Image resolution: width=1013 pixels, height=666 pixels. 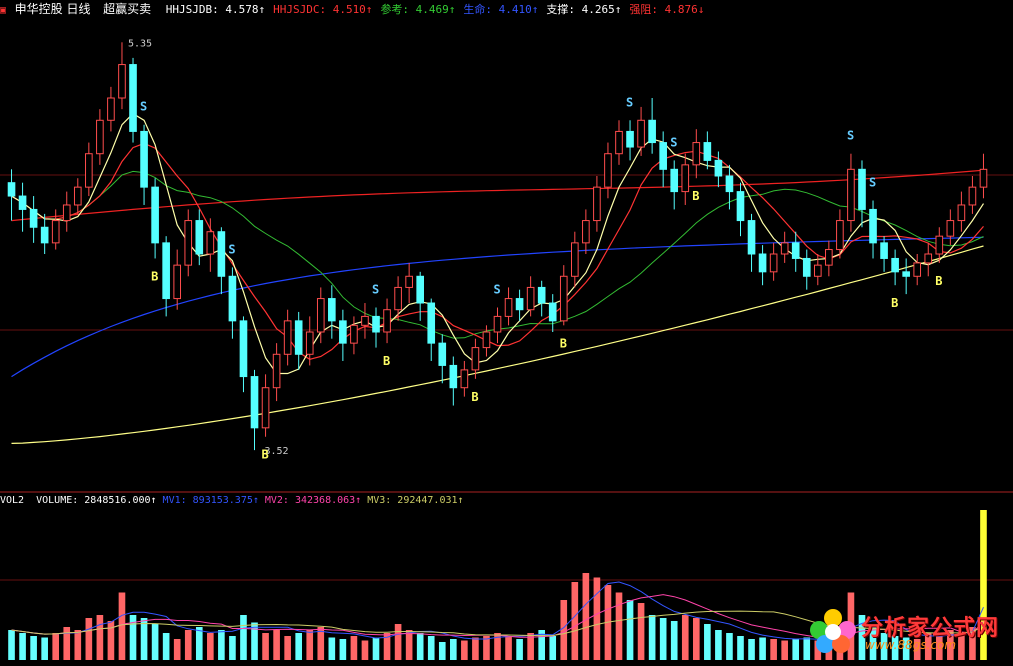 I want to click on volume-indicator-3: MV3: 292447.031↑, so click(x=415, y=500).